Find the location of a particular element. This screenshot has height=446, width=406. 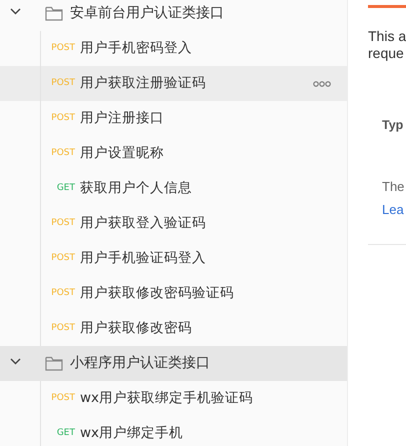

request-item: POST 用户获取登入验证码 is located at coordinates (173, 223).